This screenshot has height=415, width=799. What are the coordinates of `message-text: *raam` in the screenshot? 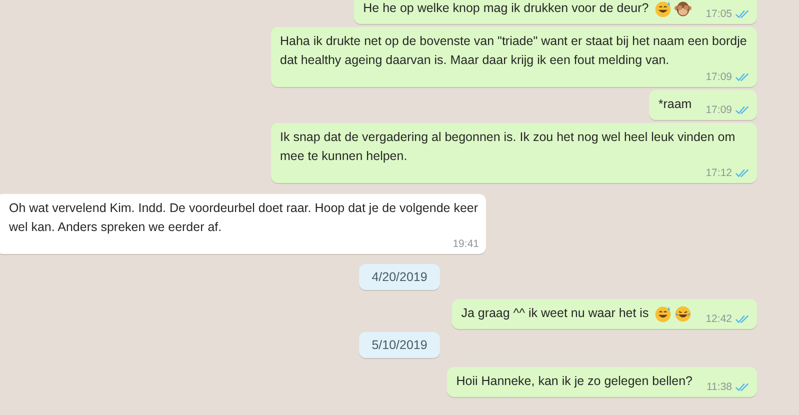 It's located at (675, 104).